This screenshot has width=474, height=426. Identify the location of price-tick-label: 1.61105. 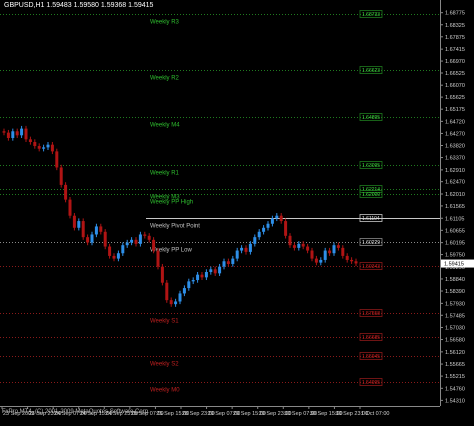
(454, 219).